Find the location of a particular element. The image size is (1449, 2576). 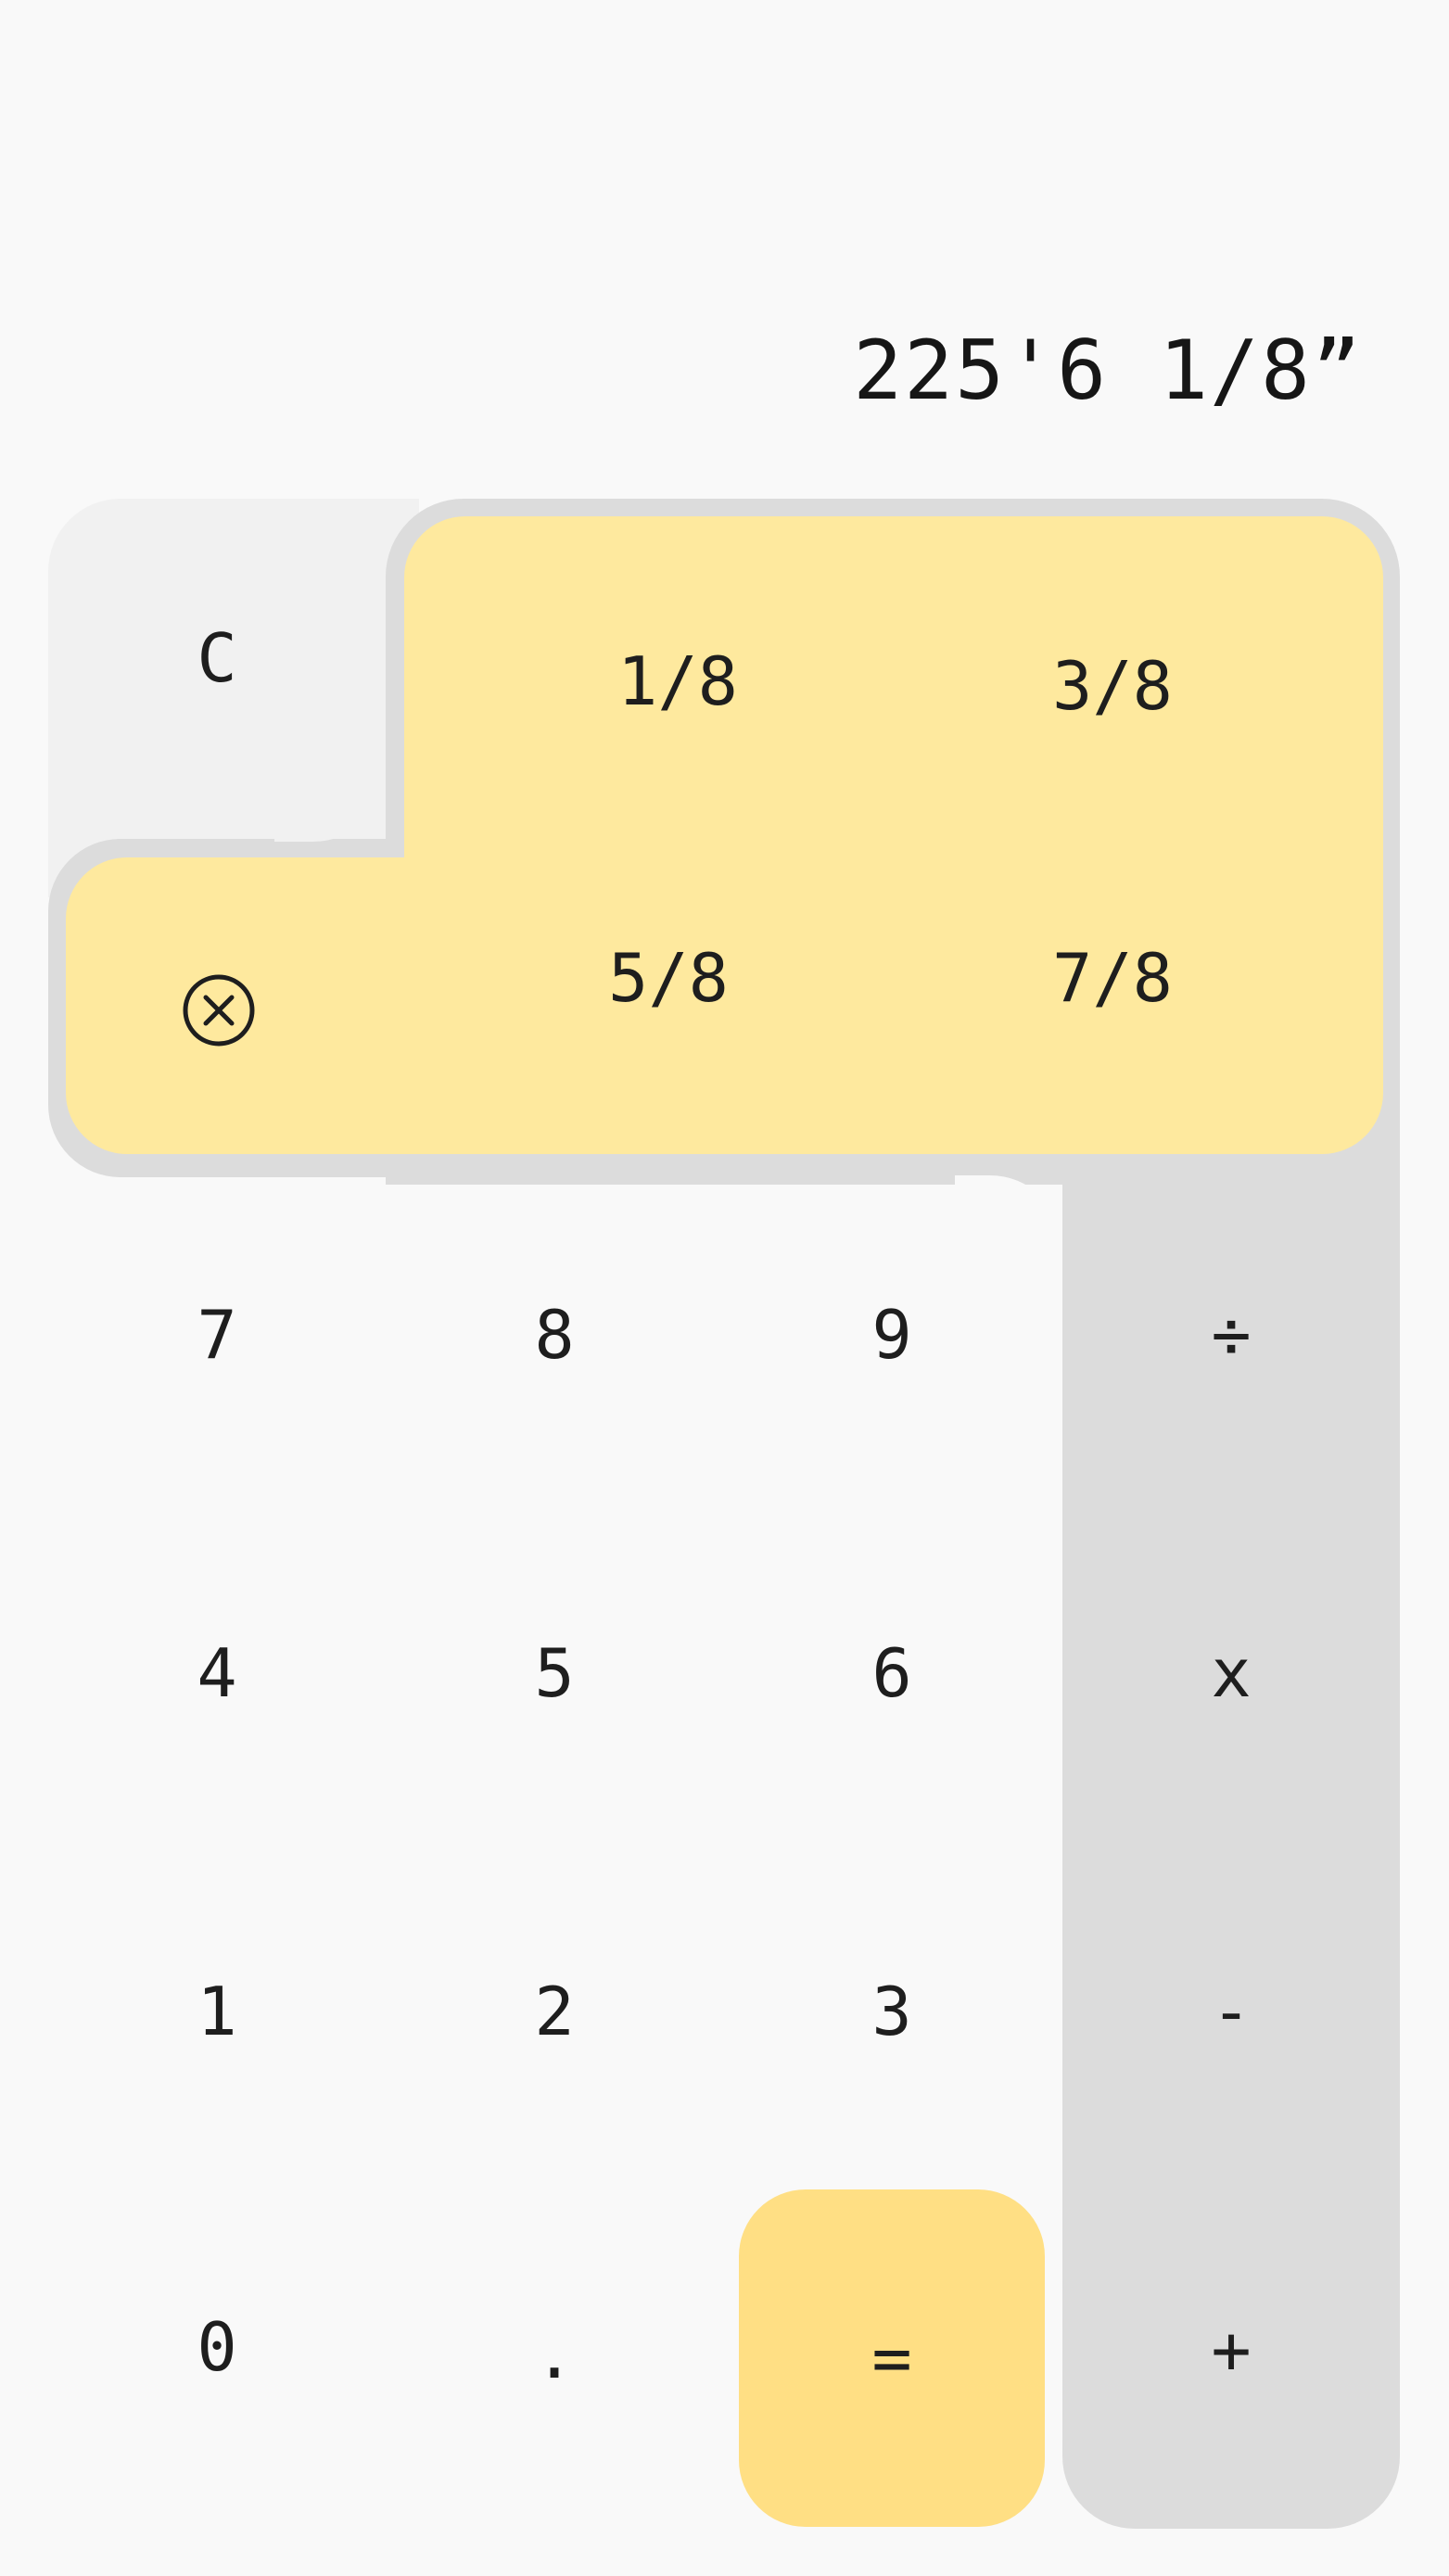

equals-button: = is located at coordinates (892, 2358).